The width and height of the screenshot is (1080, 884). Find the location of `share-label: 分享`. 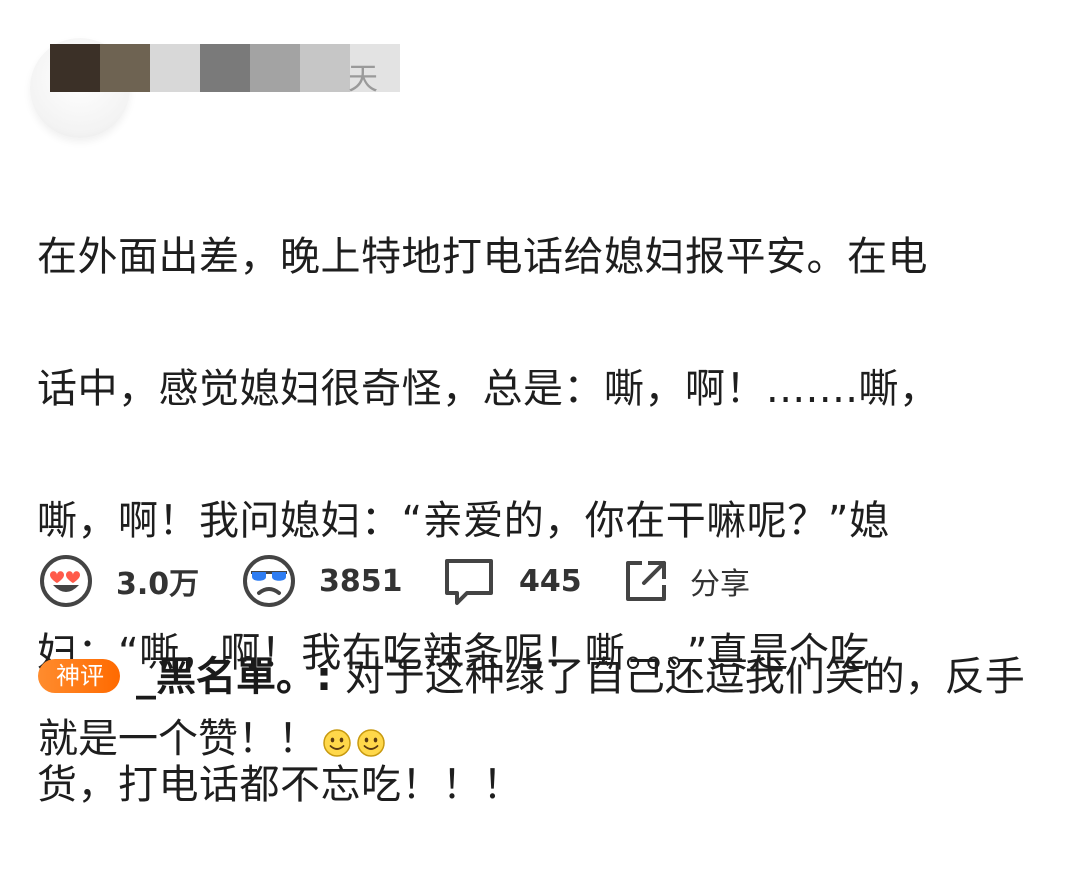

share-label: 分享 is located at coordinates (720, 584).